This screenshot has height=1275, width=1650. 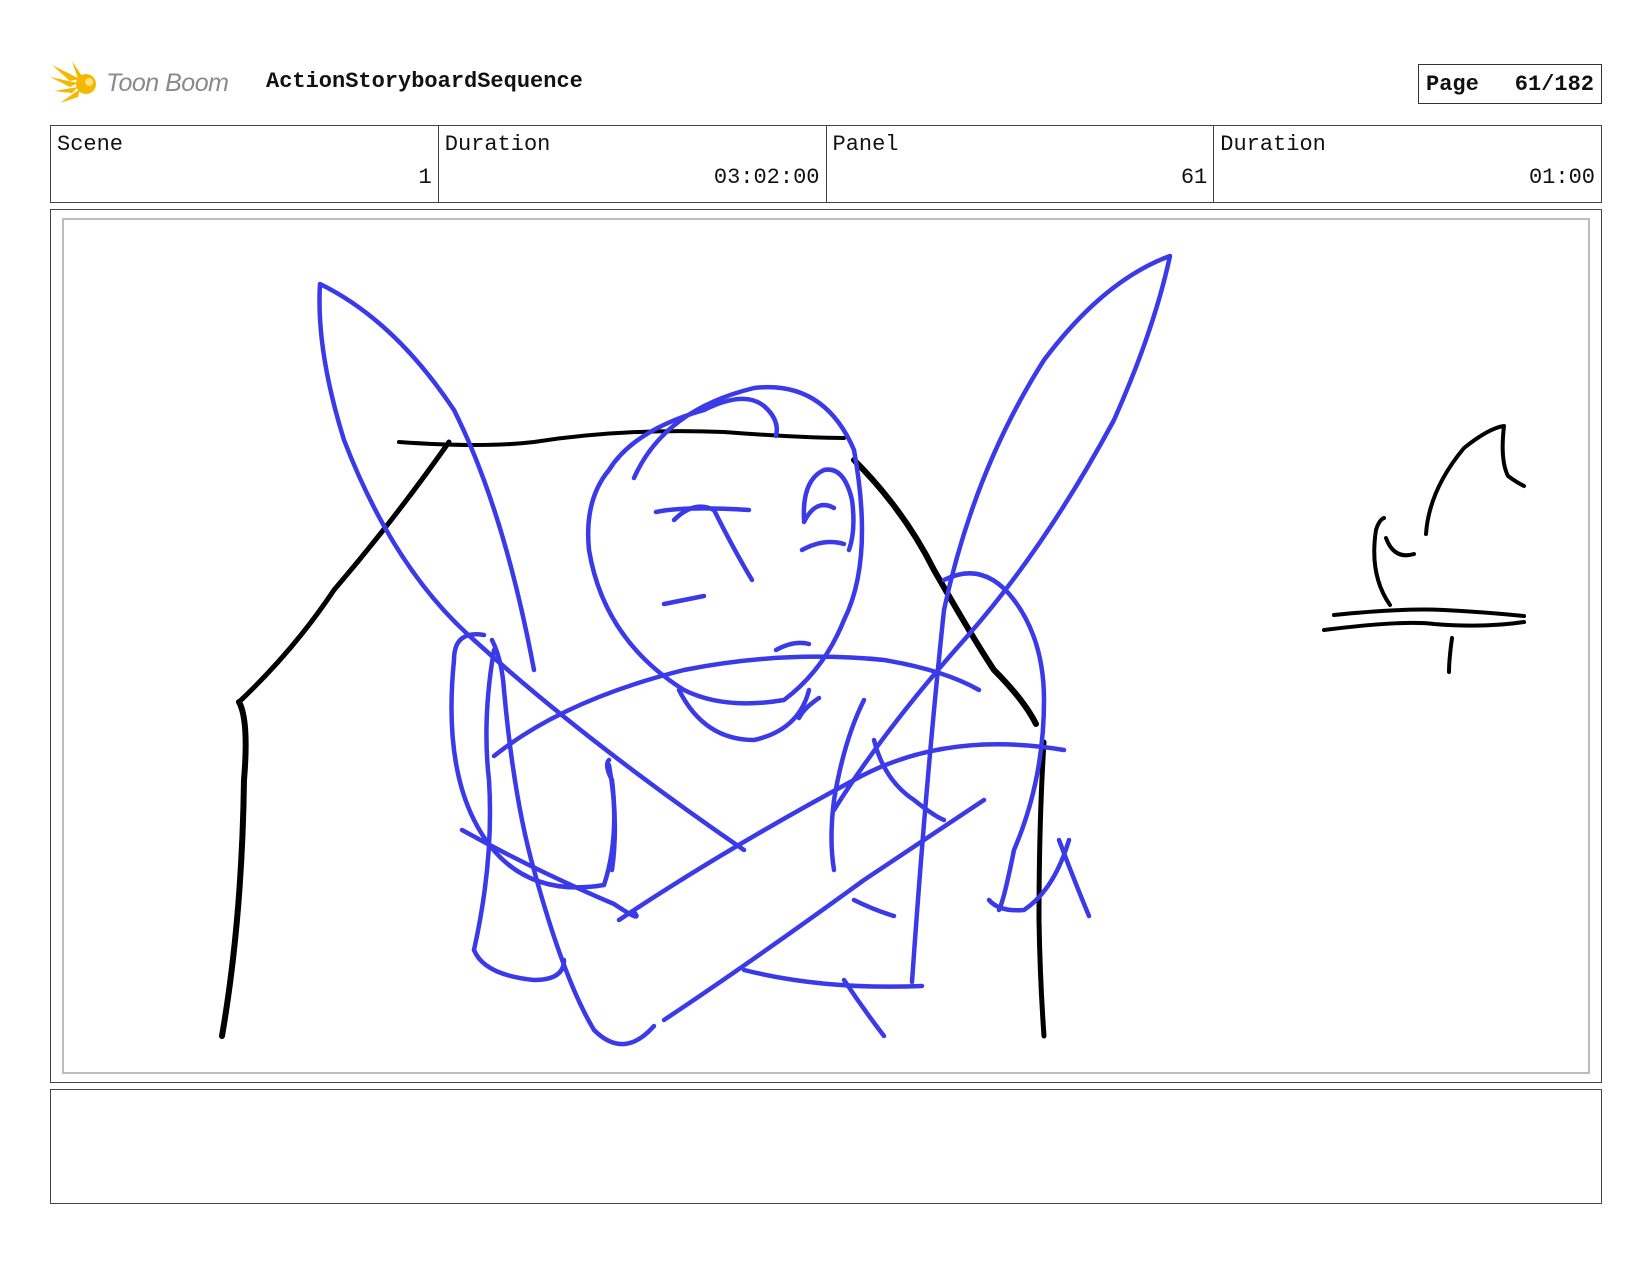 What do you see at coordinates (1021, 164) in the screenshot?
I see `panel-cell: Panel 61` at bounding box center [1021, 164].